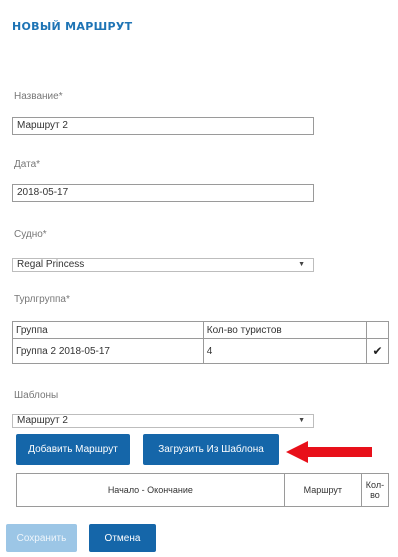 The image size is (398, 557). Describe the element at coordinates (51, 264) in the screenshot. I see `ship-select-value: Regal Princess` at that location.